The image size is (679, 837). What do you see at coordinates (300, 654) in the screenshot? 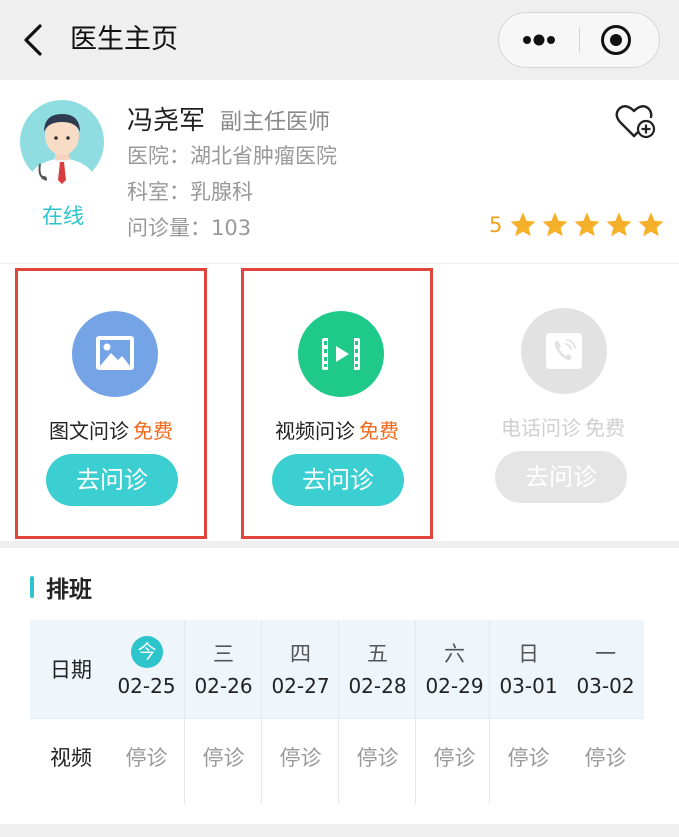
I see `weekday: 四` at bounding box center [300, 654].